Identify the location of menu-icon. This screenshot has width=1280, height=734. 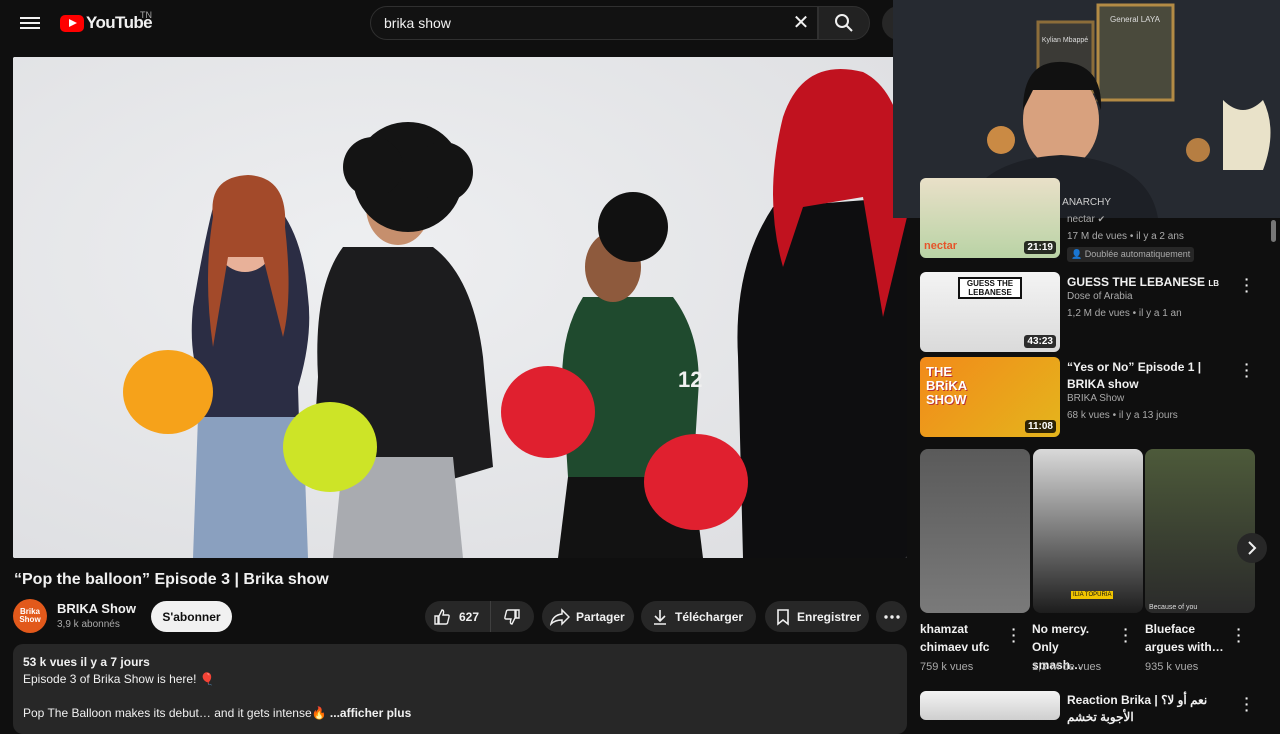
(30, 23).